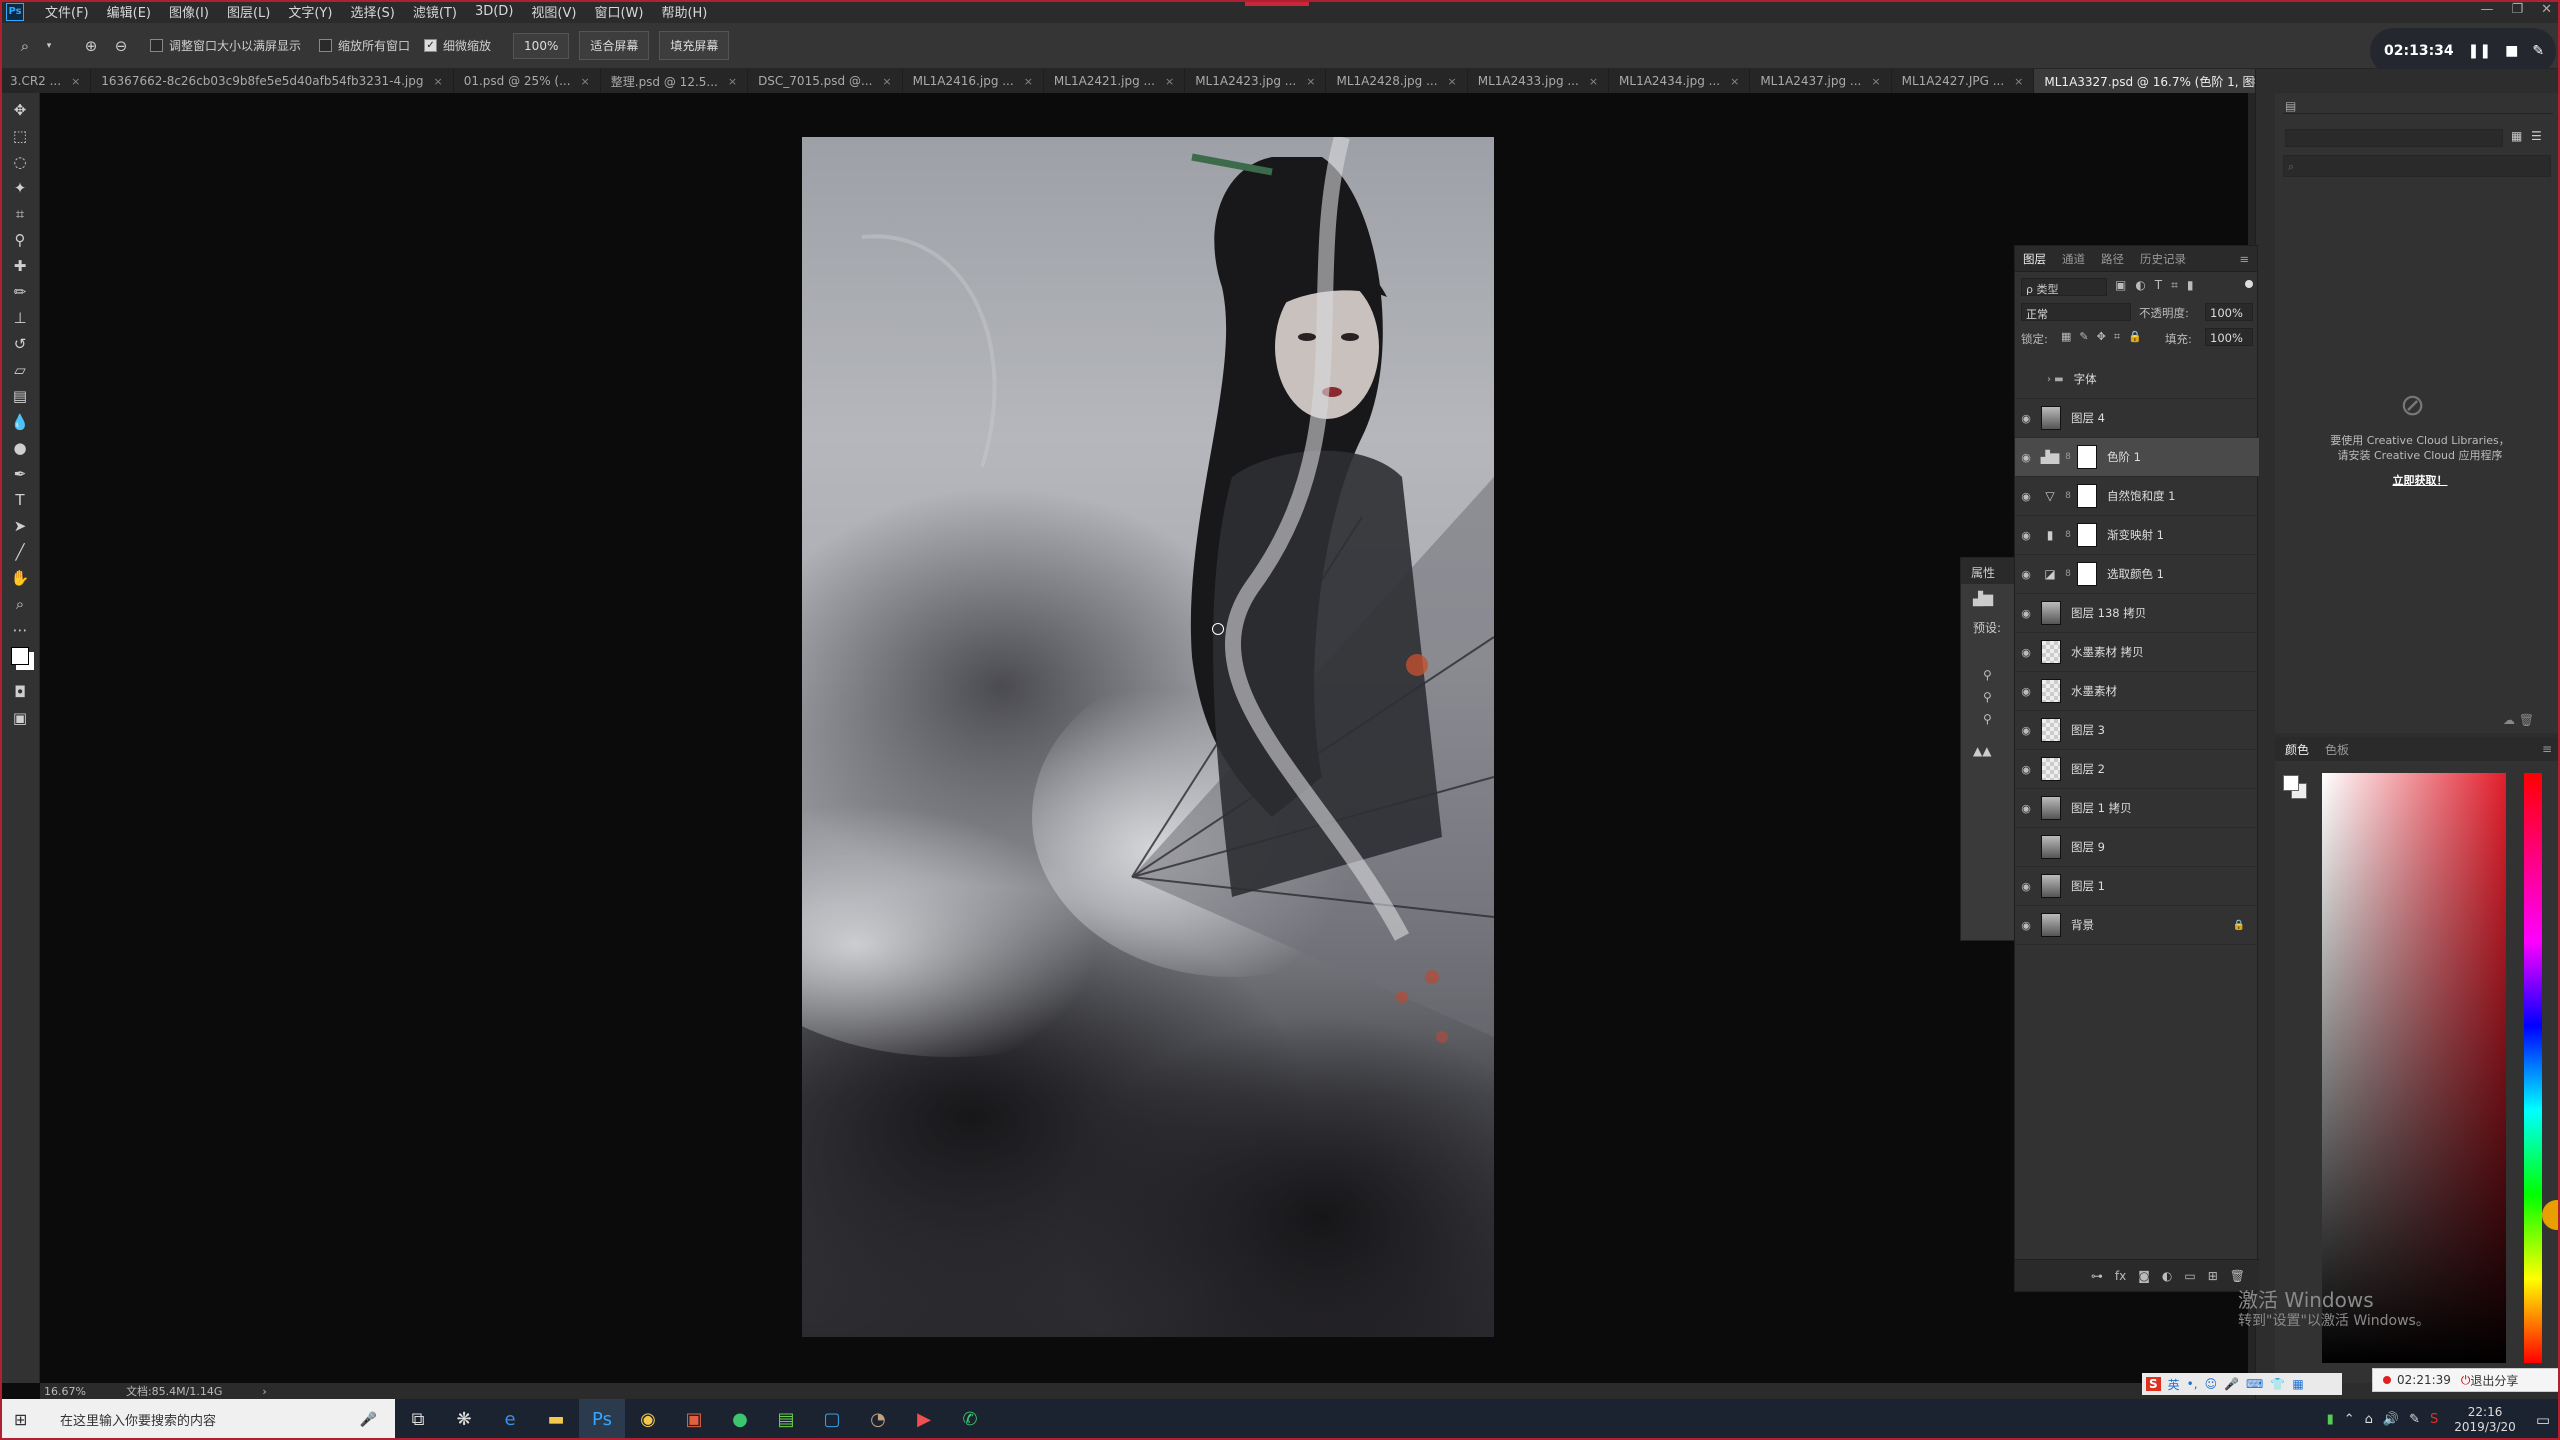  Describe the element at coordinates (435, 11) in the screenshot. I see `menu-filter: 滤镜(T)` at that location.